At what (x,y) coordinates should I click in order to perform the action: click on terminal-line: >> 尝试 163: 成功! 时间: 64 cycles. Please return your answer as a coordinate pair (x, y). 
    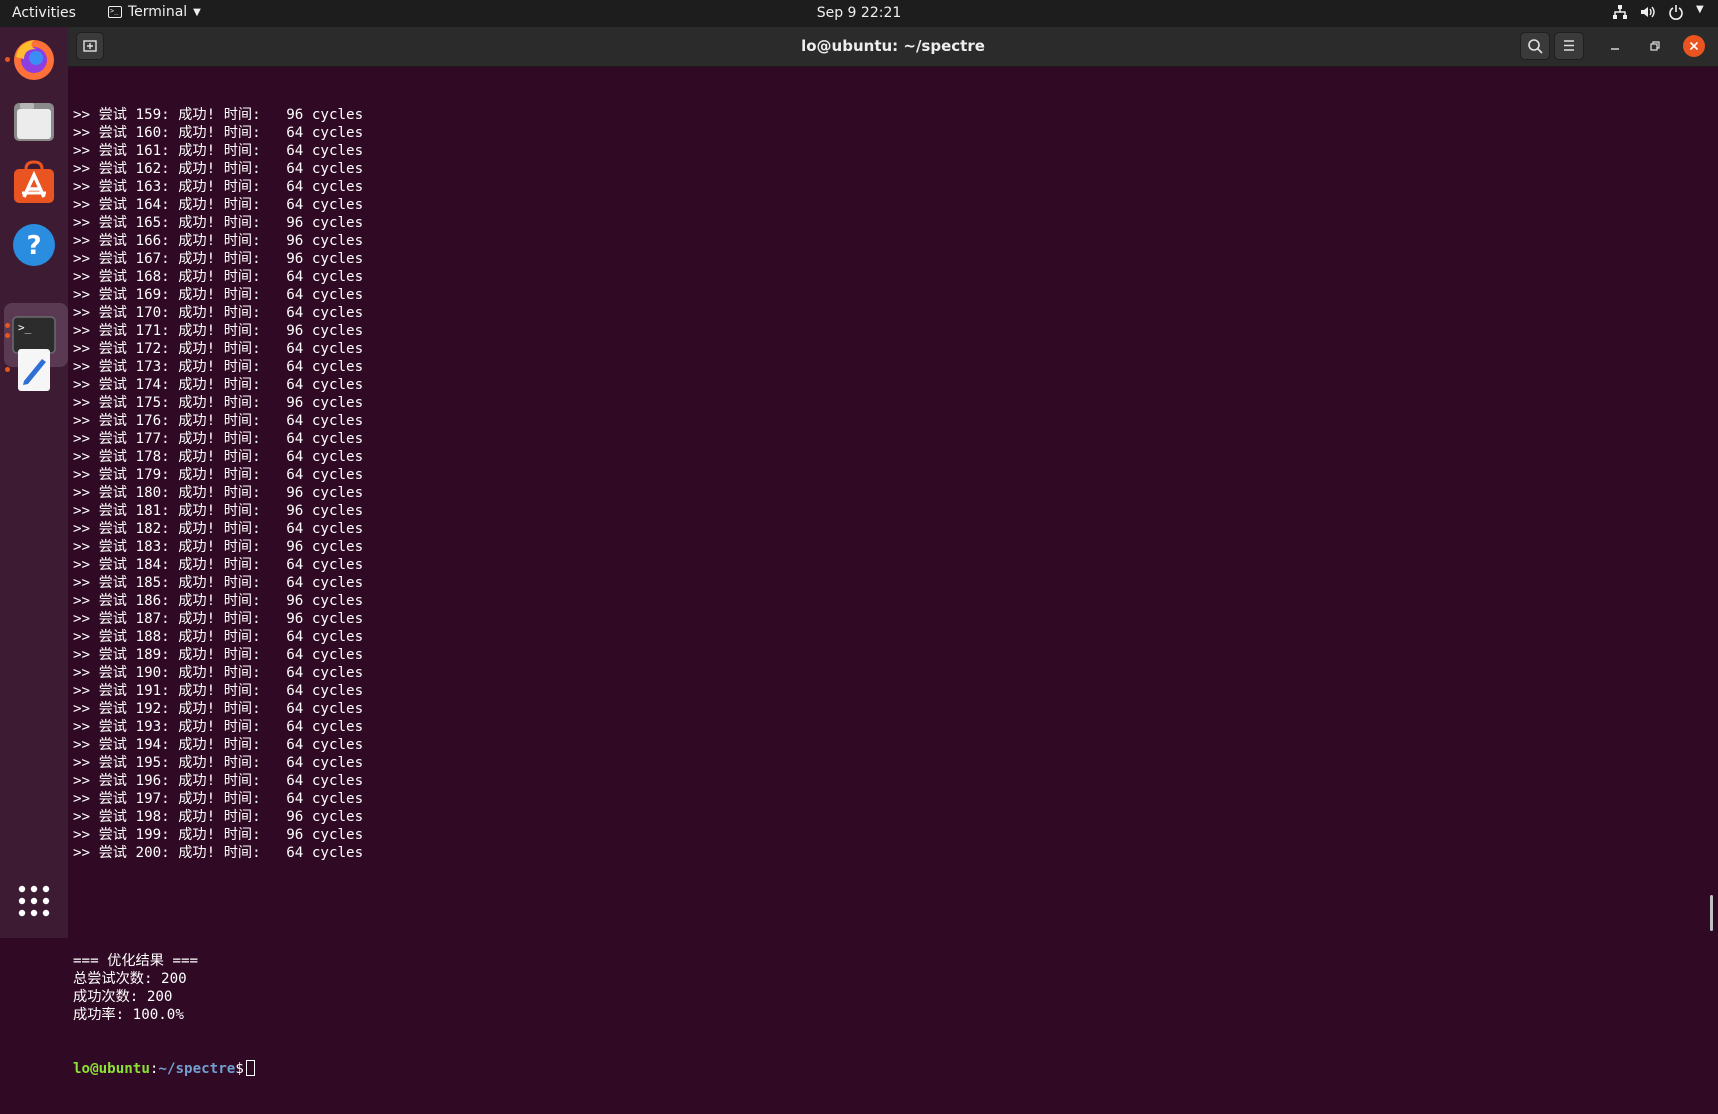
    Looking at the image, I should click on (218, 187).